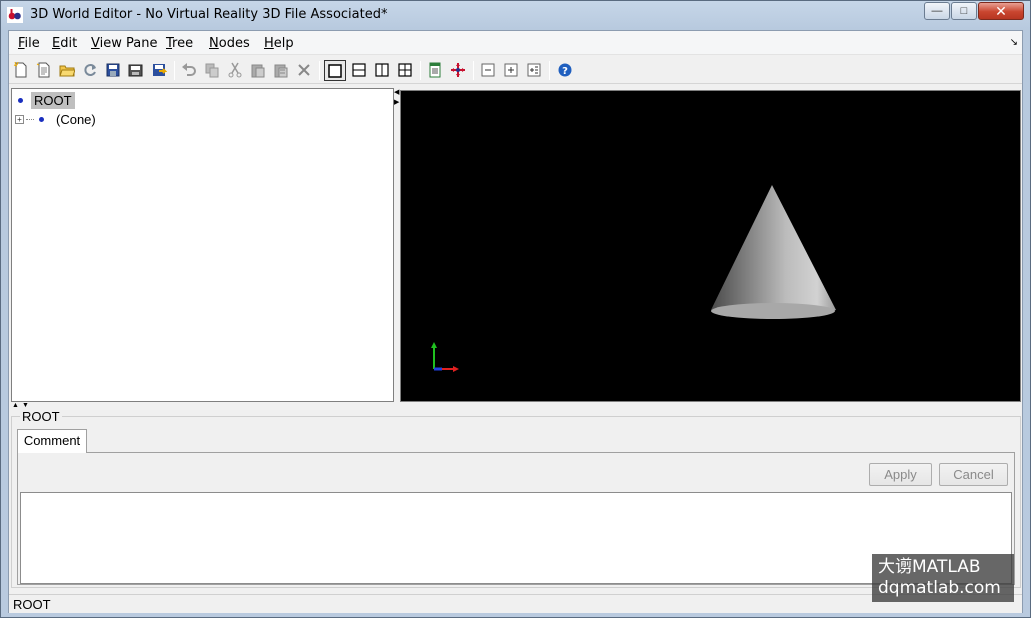 The height and width of the screenshot is (618, 1031). What do you see at coordinates (396, 92) in the screenshot?
I see `collapse-left-arrow-icon: ◀` at bounding box center [396, 92].